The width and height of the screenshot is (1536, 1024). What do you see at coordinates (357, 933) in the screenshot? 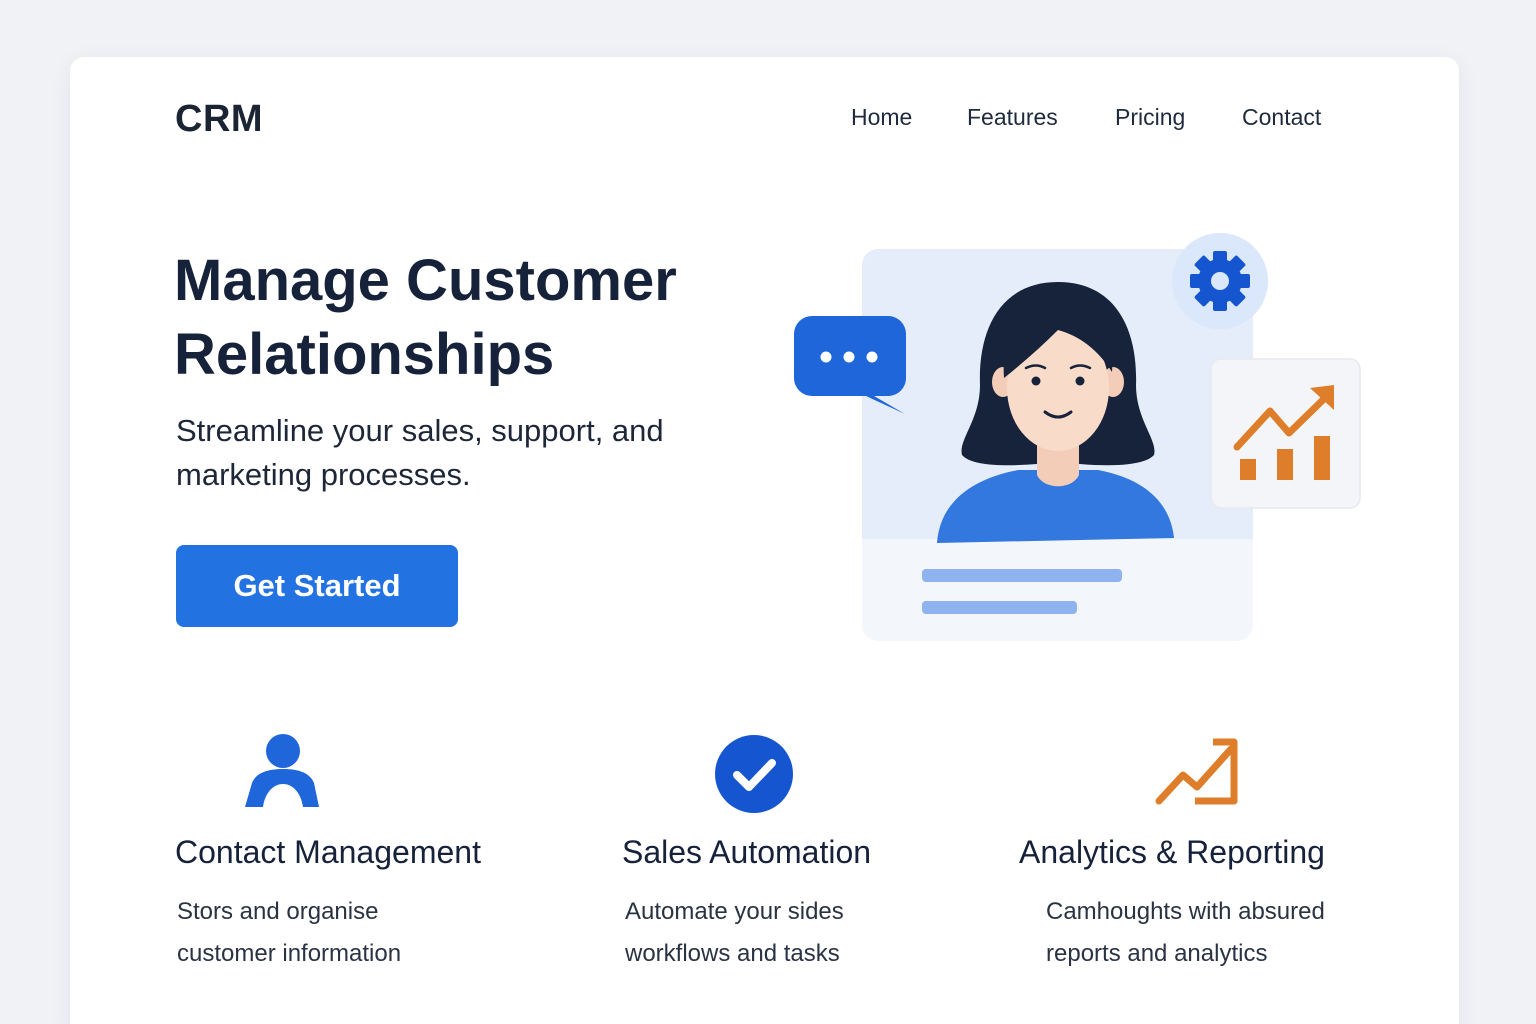
I see `feature-desc-contact-management: Stors and organise customer information` at bounding box center [357, 933].